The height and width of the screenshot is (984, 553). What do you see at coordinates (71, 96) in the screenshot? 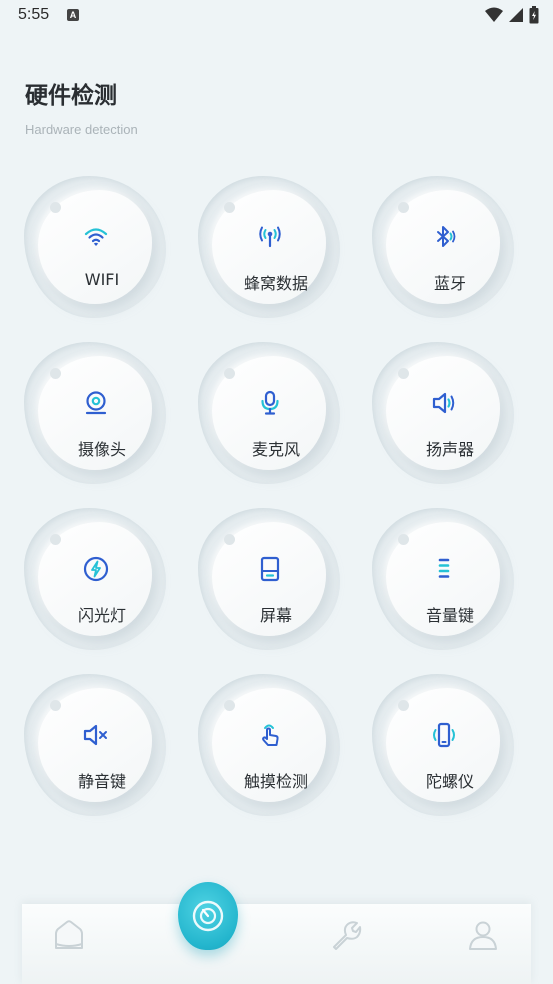
I see `page-title: 硬件检测` at bounding box center [71, 96].